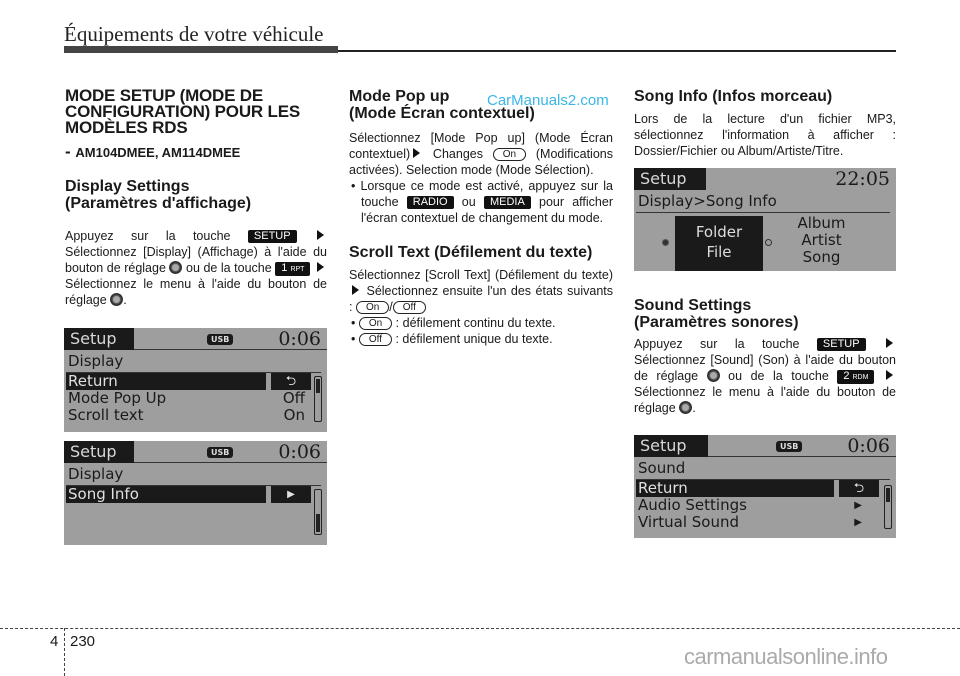  I want to click on radio-selected-icon, so click(665, 242).